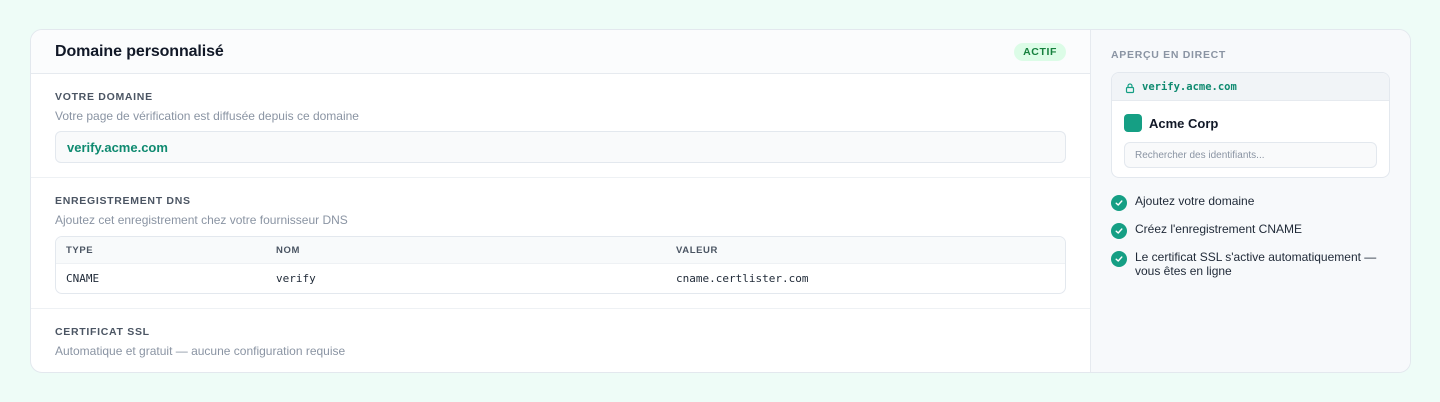 The width and height of the screenshot is (1440, 402). What do you see at coordinates (139, 51) in the screenshot?
I see `page-title: Domaine personnalisé` at bounding box center [139, 51].